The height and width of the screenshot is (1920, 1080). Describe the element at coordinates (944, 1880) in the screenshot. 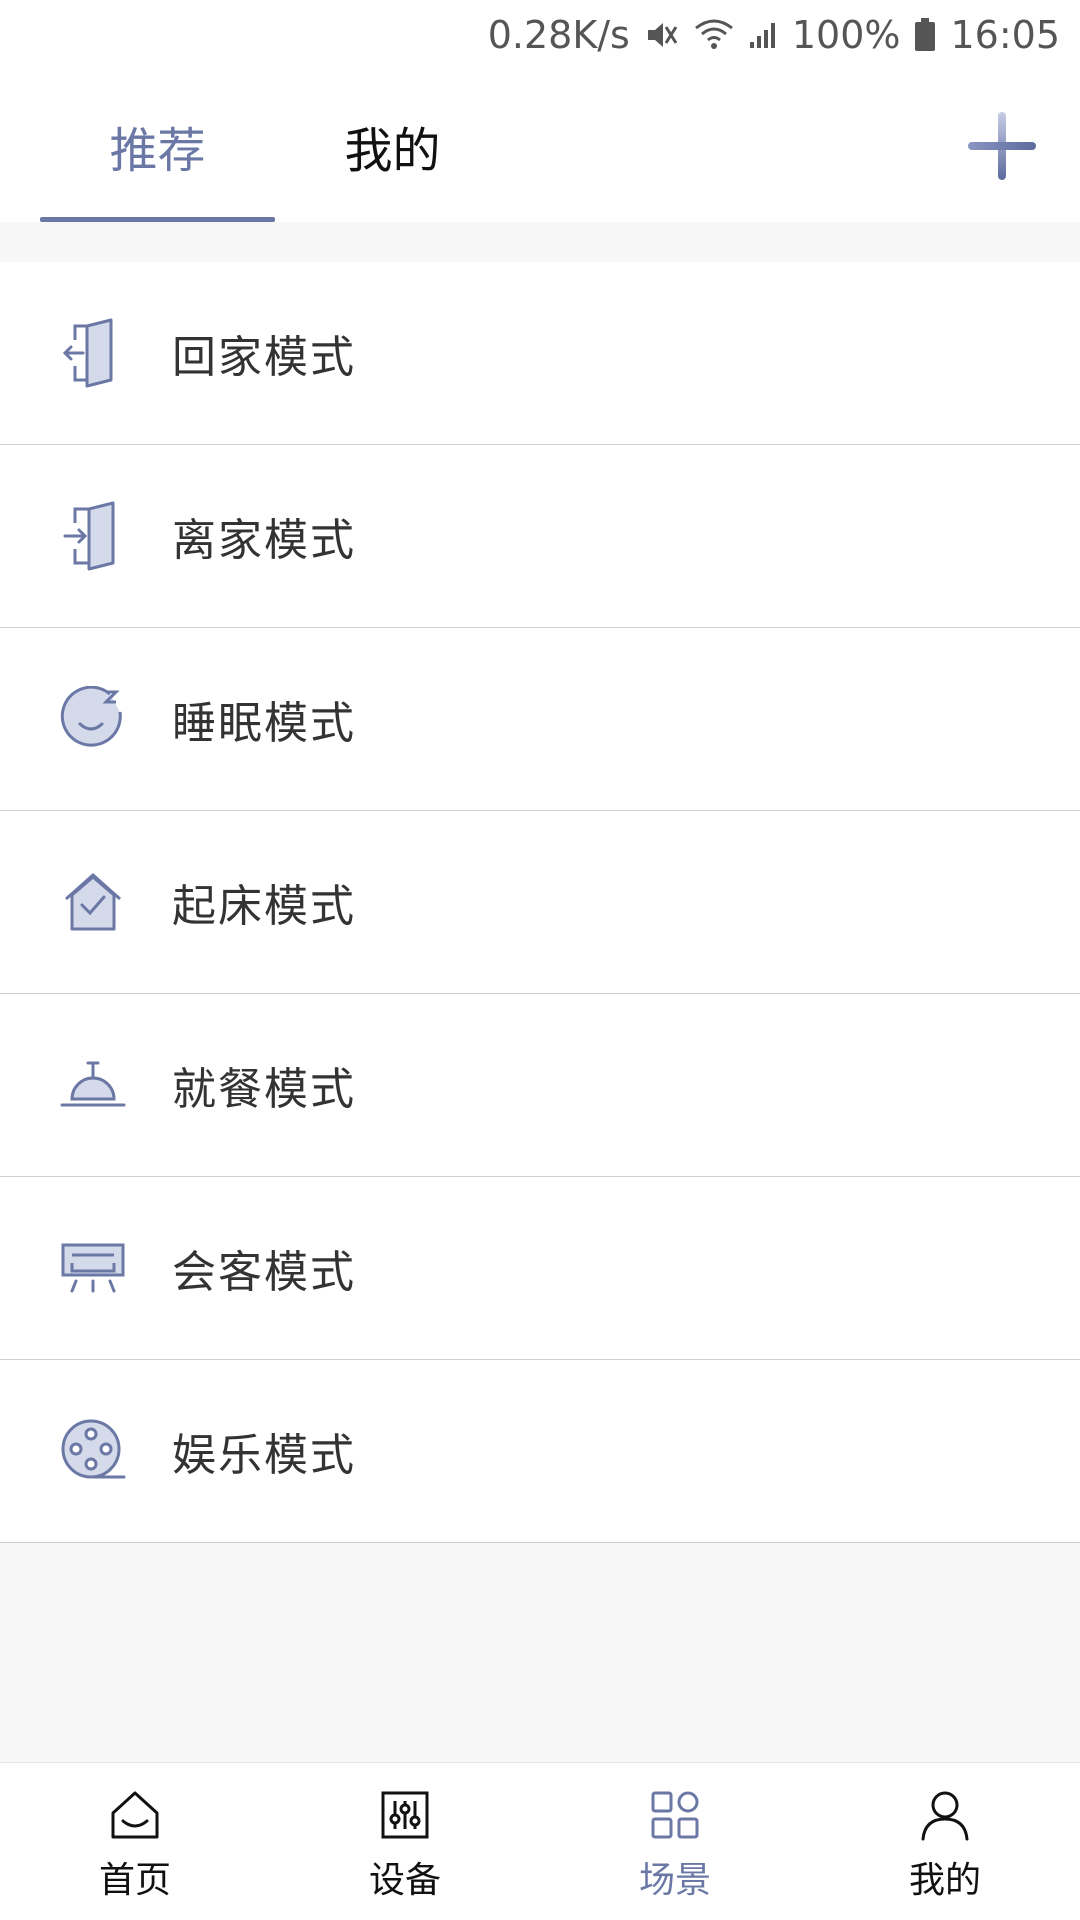

I see `nav-label: 我的` at that location.